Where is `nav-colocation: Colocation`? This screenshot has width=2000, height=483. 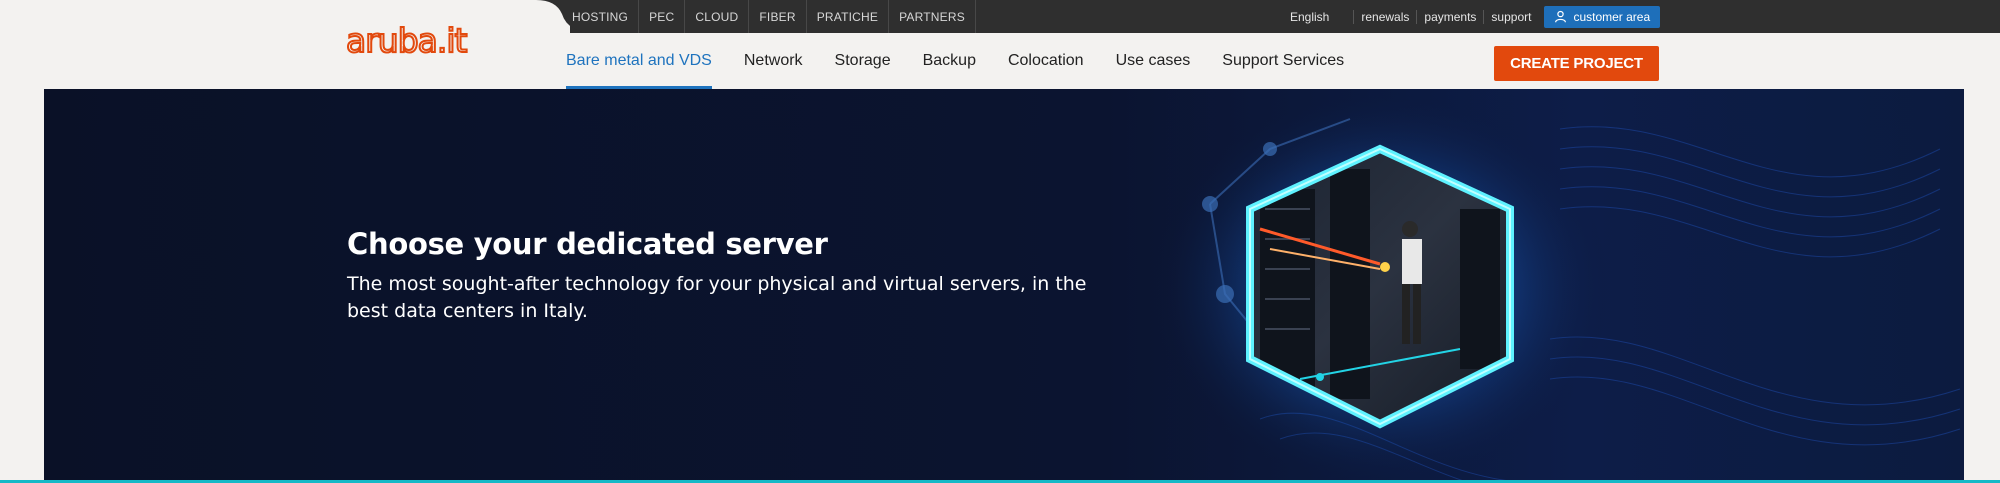 nav-colocation: Colocation is located at coordinates (1046, 61).